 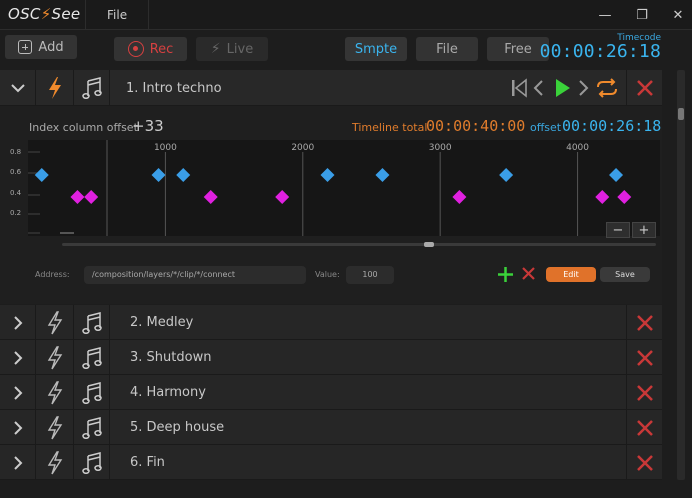 I want to click on track-name: 3. Shutdown, so click(x=170, y=357).